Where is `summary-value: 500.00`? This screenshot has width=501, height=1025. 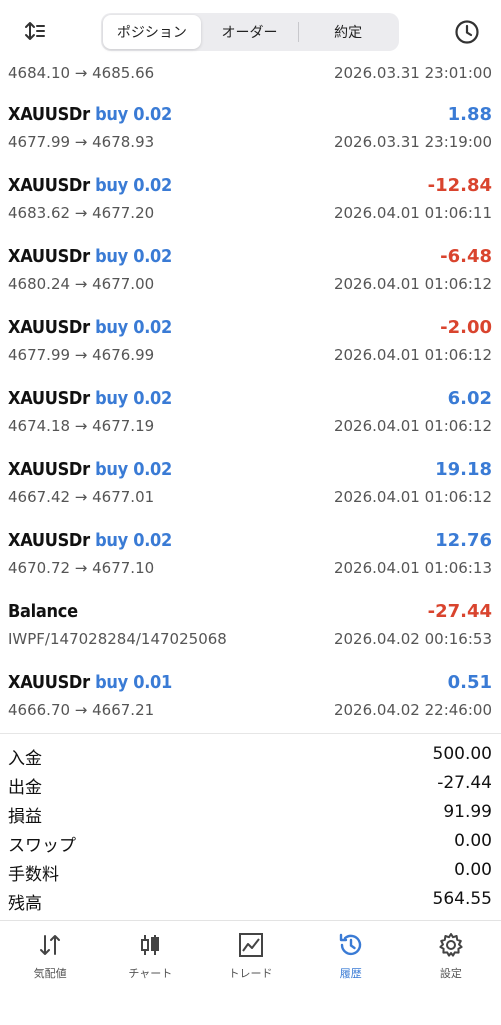
summary-value: 500.00 is located at coordinates (462, 754).